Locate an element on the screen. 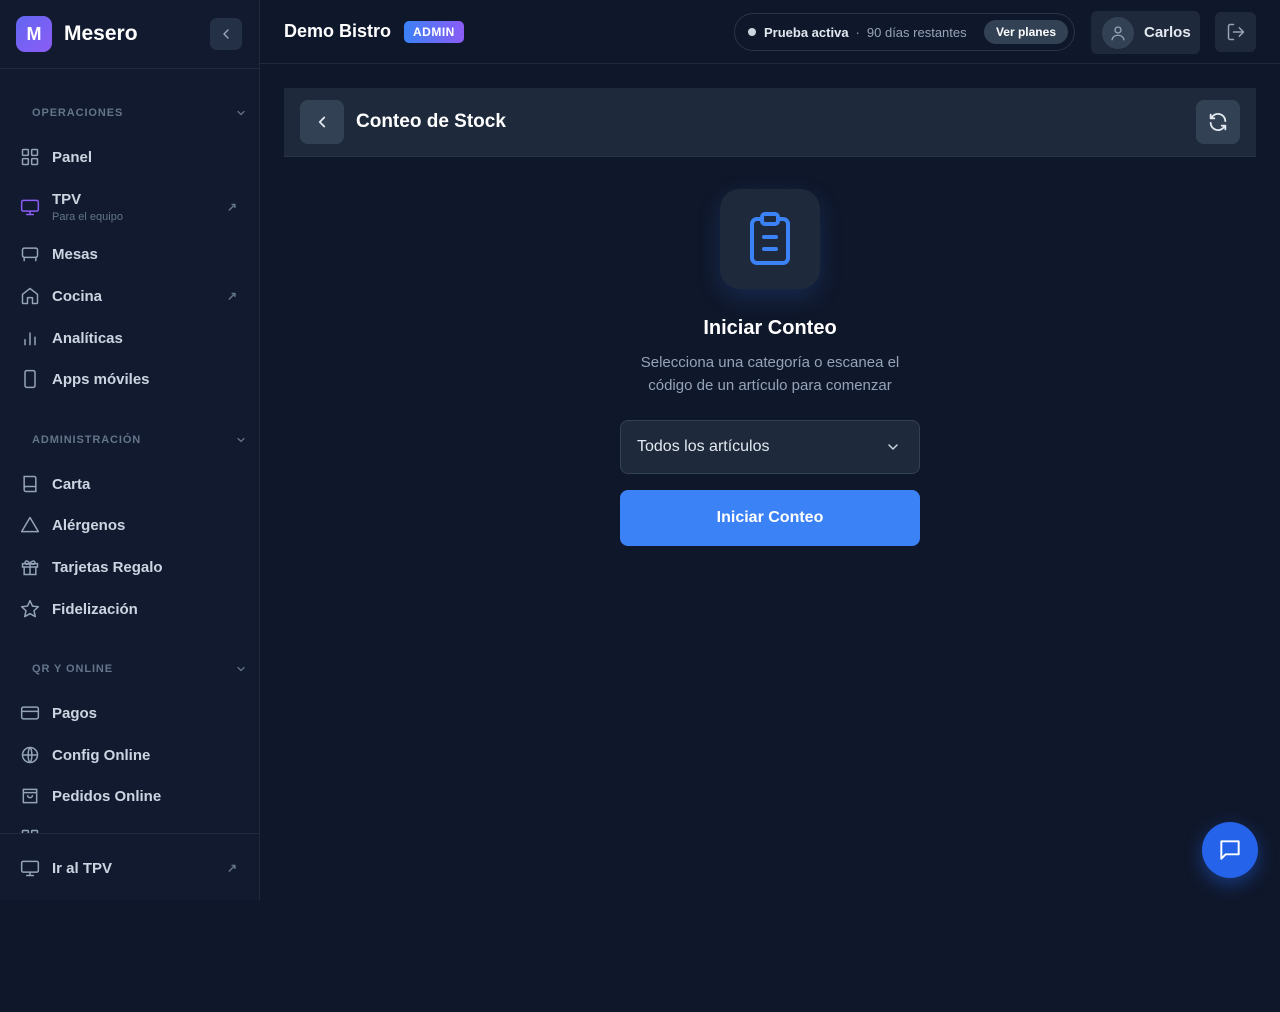  sidebar-item-pedidos-online: Pedidos Online is located at coordinates (129, 796).